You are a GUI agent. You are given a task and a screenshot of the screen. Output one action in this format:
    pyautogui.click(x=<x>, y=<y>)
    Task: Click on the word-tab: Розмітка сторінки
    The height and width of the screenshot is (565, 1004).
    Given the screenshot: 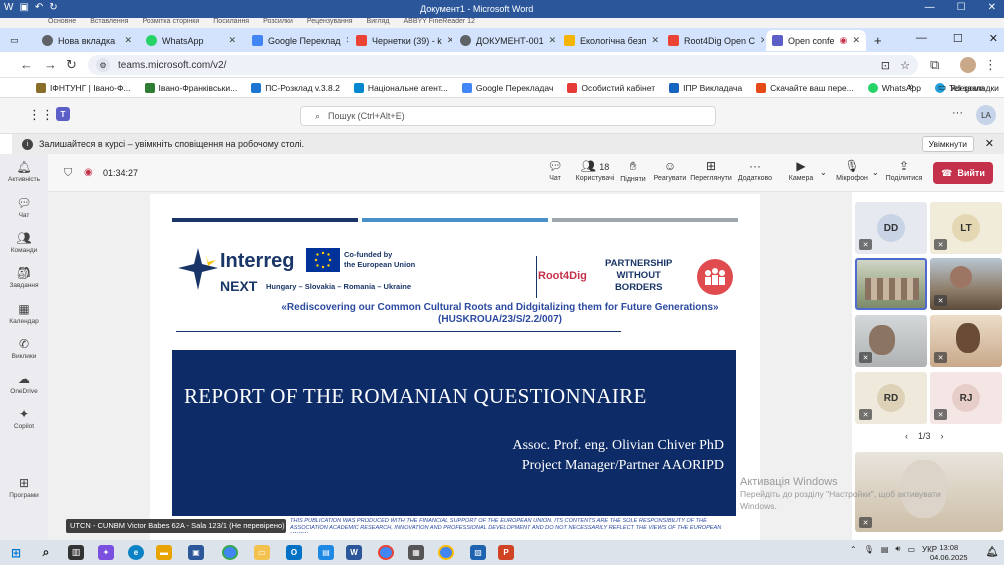 What is the action you would take?
    pyautogui.click(x=170, y=23)
    